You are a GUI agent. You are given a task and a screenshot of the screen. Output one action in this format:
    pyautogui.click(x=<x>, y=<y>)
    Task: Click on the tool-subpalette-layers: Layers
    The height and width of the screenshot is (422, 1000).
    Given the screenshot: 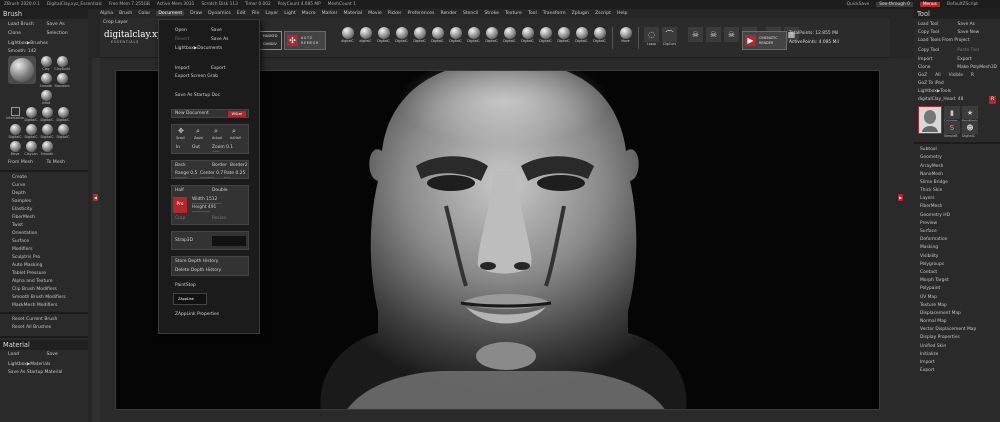 What is the action you would take?
    pyautogui.click(x=957, y=199)
    